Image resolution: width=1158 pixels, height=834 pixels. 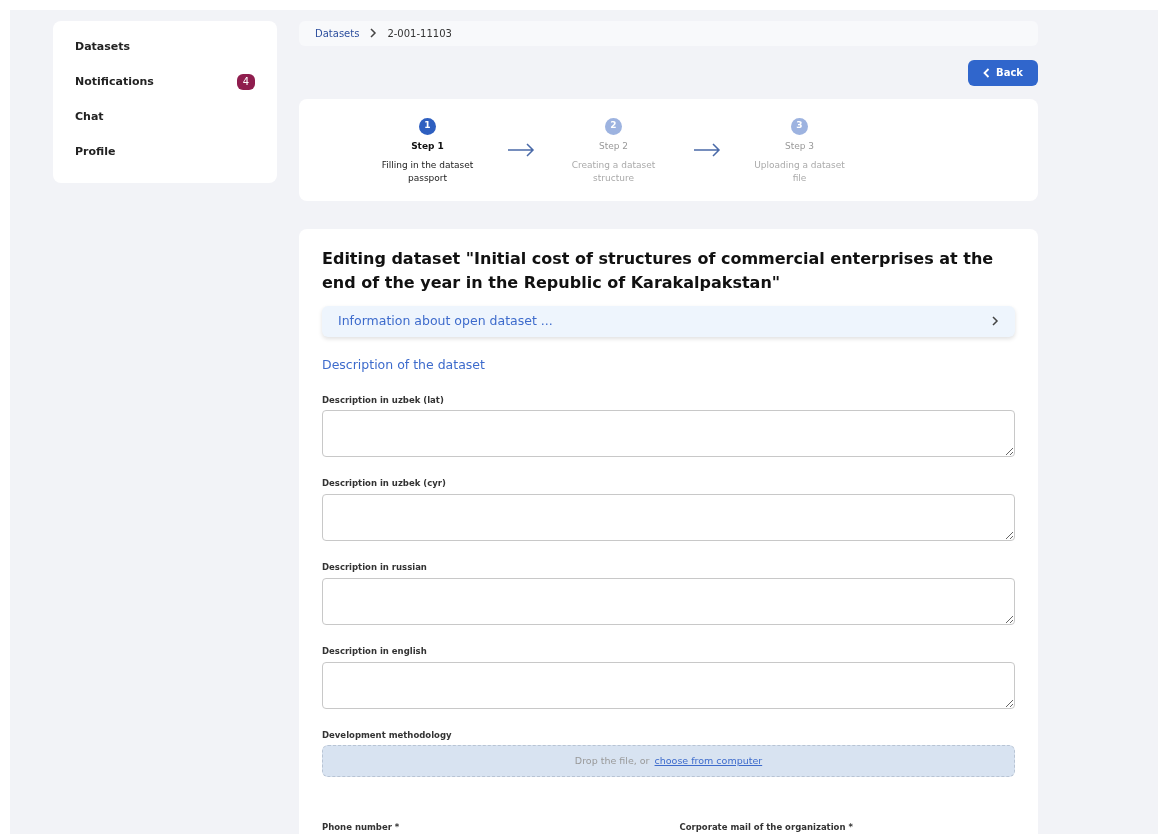 What do you see at coordinates (89, 117) in the screenshot?
I see `sidebar-item: Chat` at bounding box center [89, 117].